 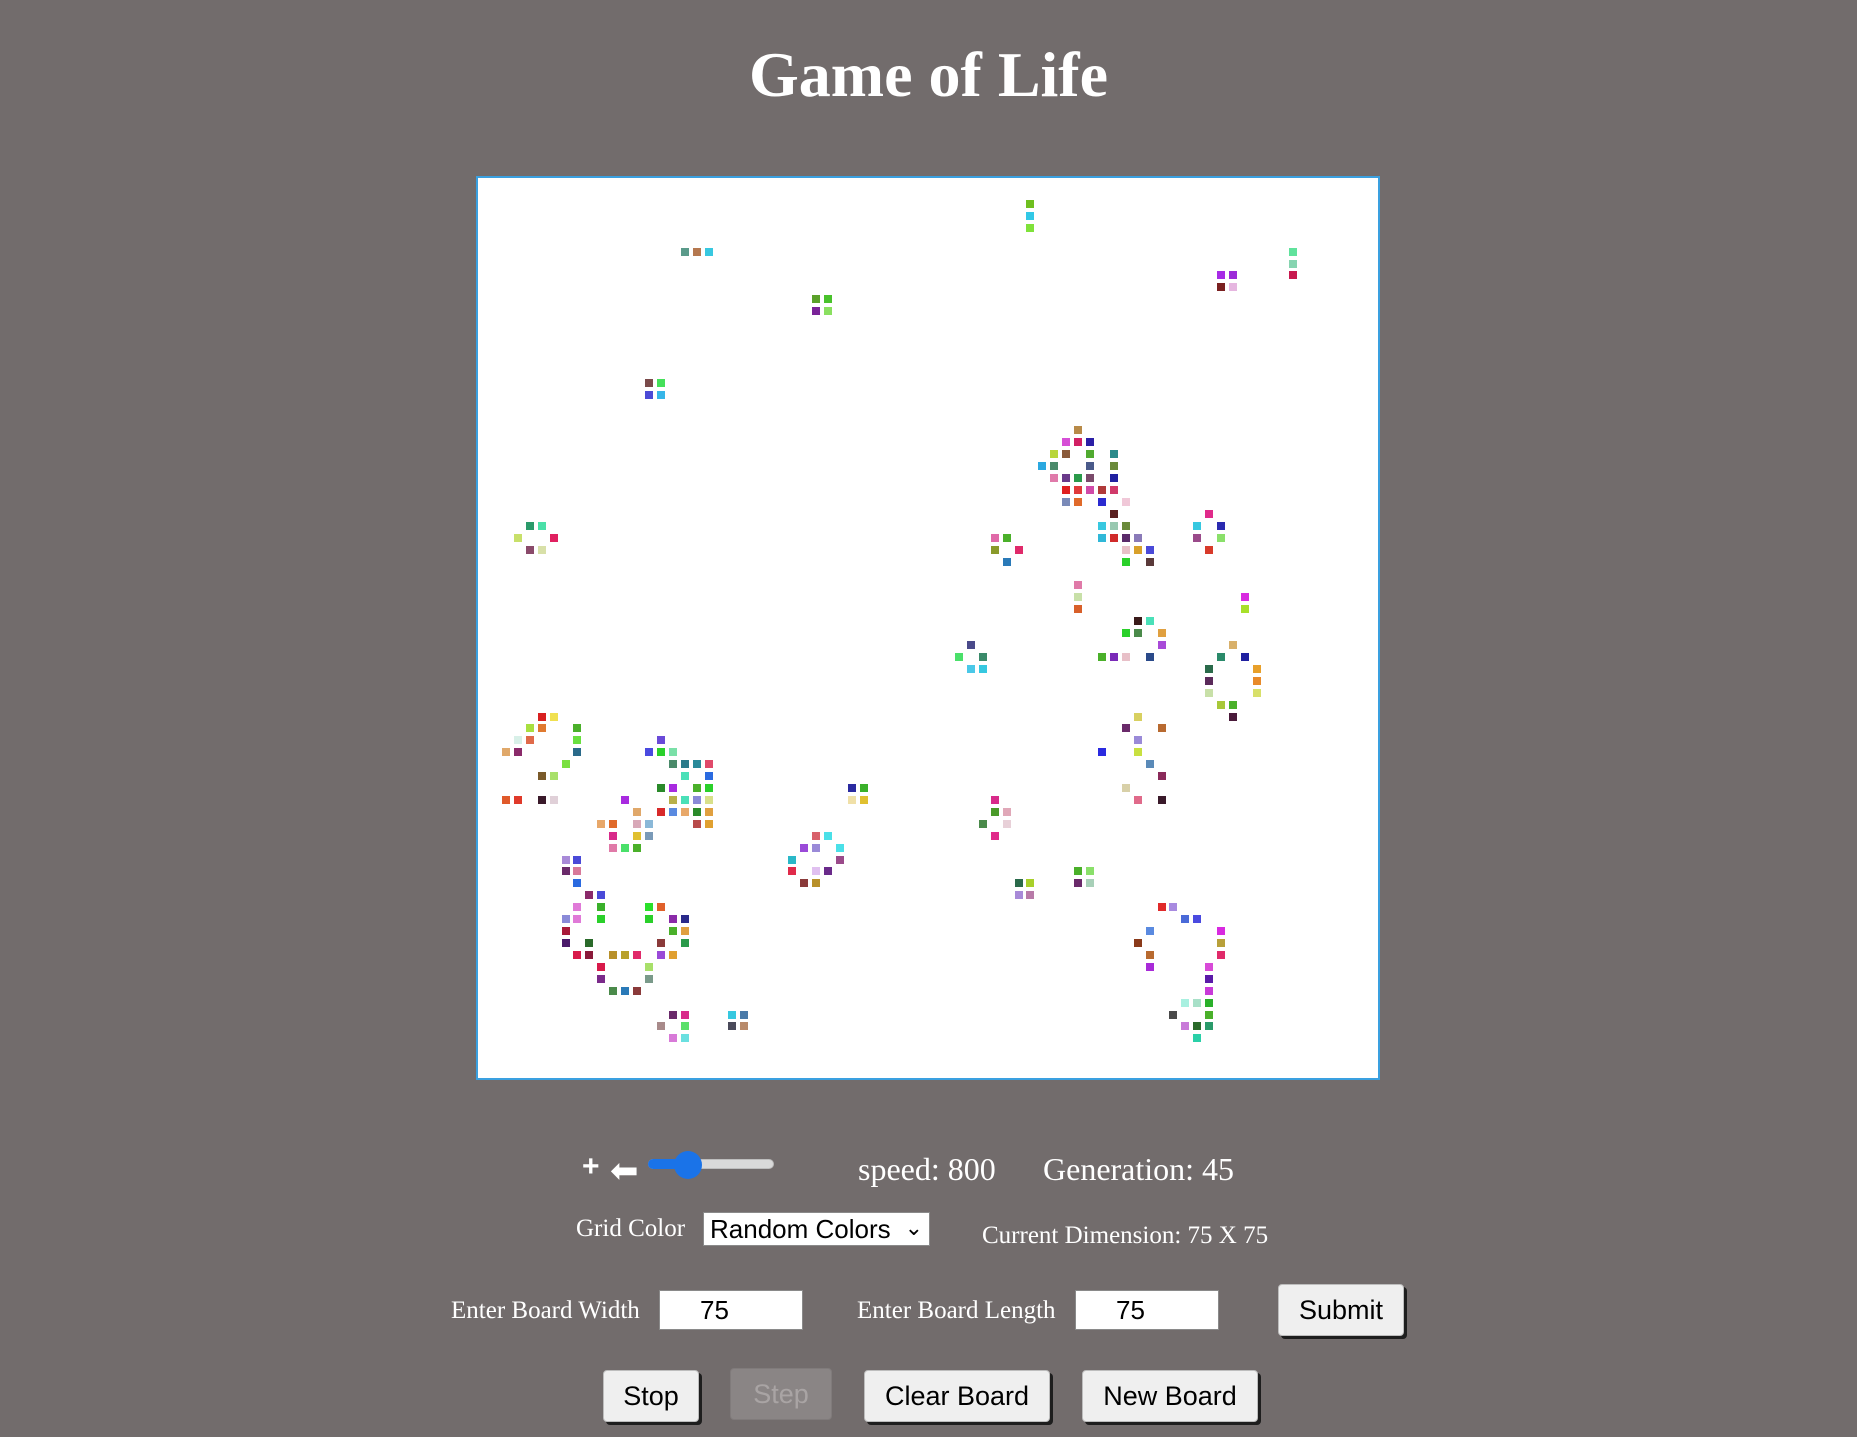 I want to click on submit-button: Submit, so click(x=1341, y=1310).